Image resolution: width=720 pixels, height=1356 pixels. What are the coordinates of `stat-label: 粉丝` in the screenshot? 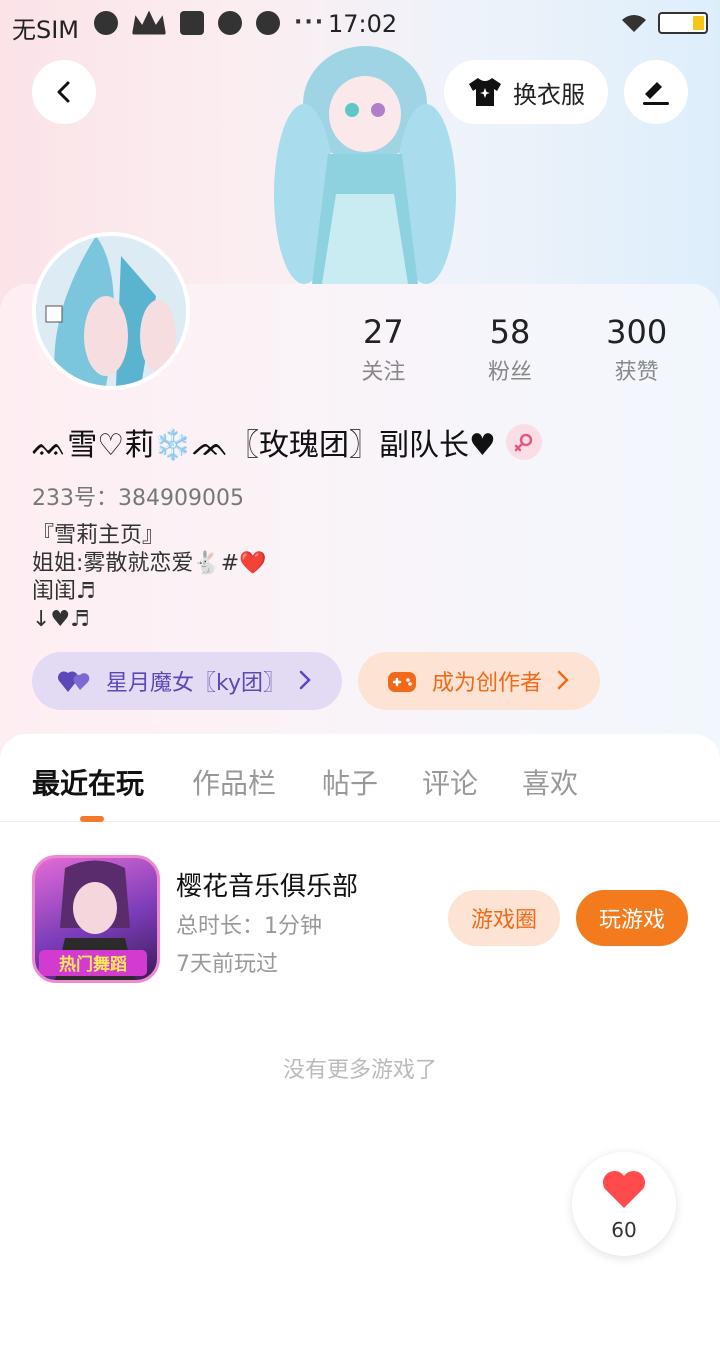 It's located at (510, 372).